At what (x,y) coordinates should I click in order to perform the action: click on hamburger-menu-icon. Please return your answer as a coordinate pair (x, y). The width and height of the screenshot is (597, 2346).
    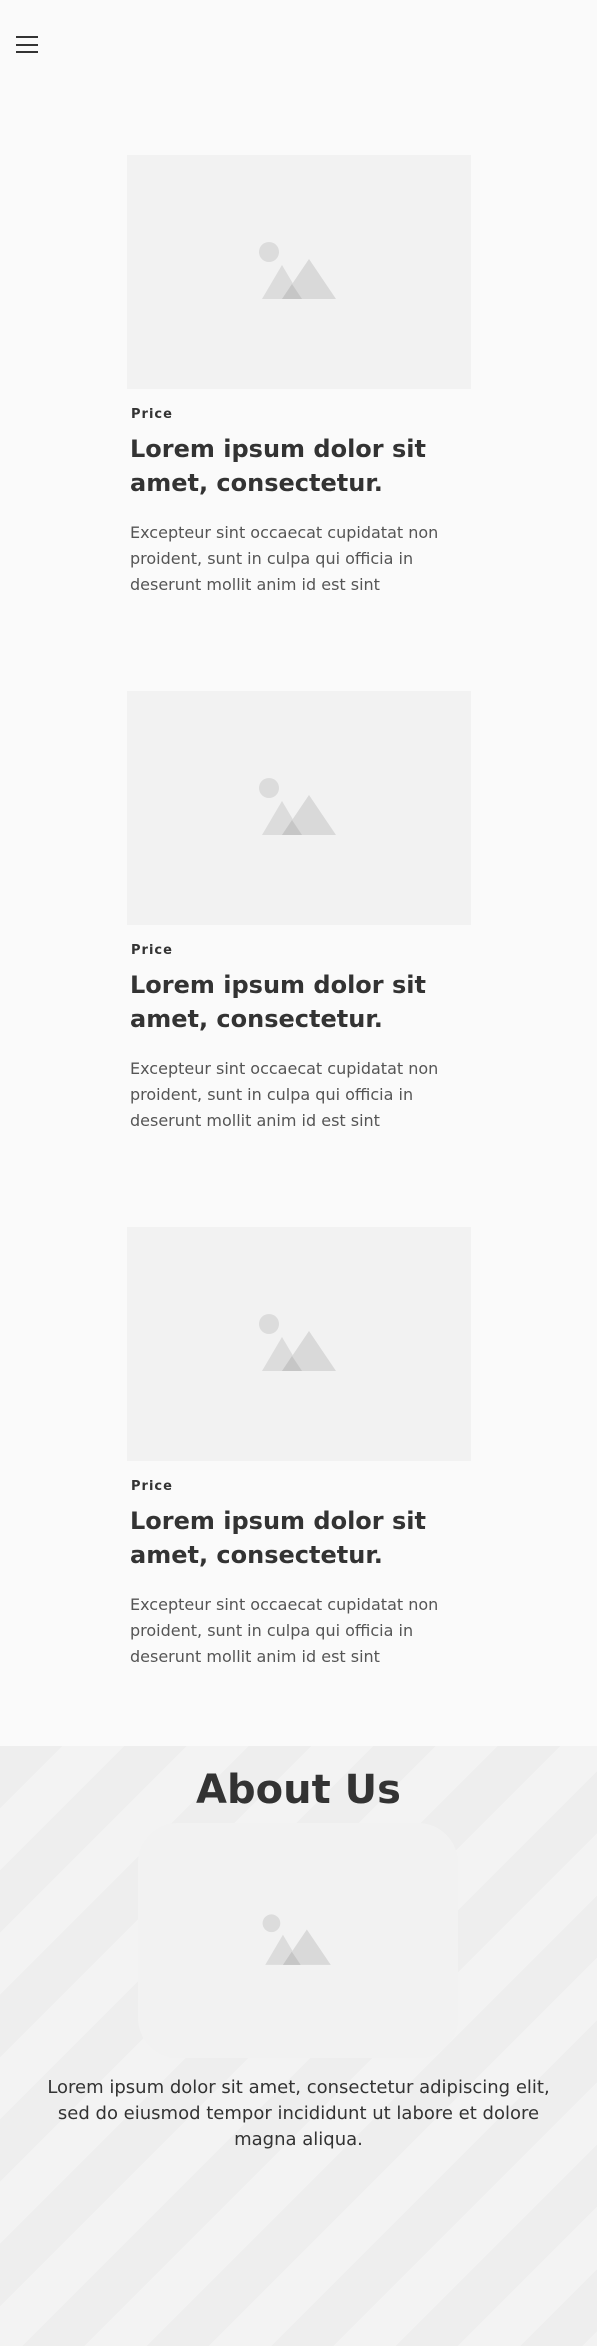
    Looking at the image, I should click on (27, 44).